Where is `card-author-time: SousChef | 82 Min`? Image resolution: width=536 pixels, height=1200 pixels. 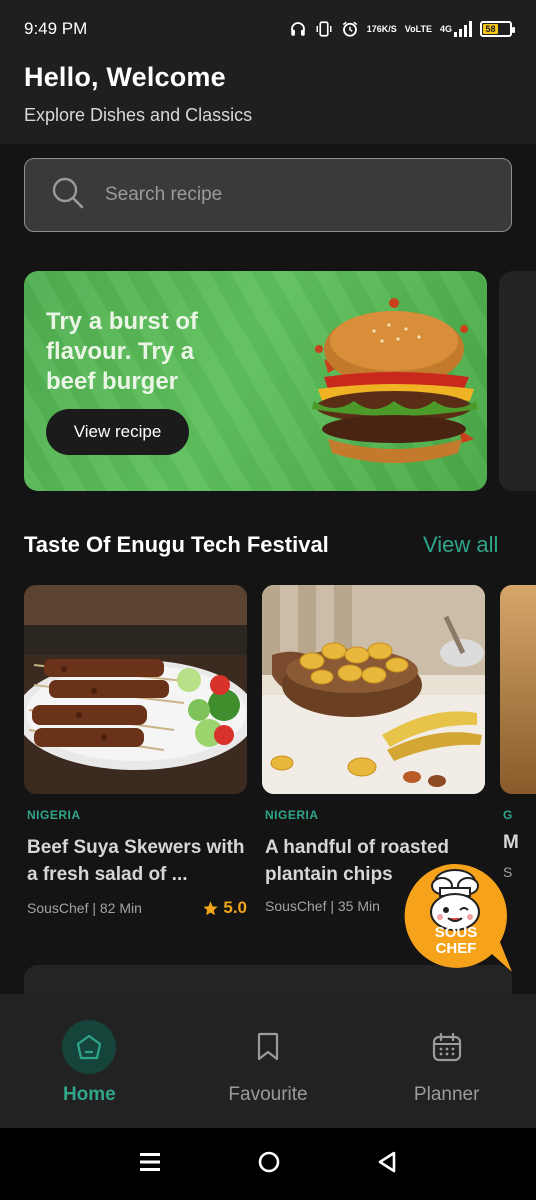 card-author-time: SousChef | 82 Min is located at coordinates (84, 908).